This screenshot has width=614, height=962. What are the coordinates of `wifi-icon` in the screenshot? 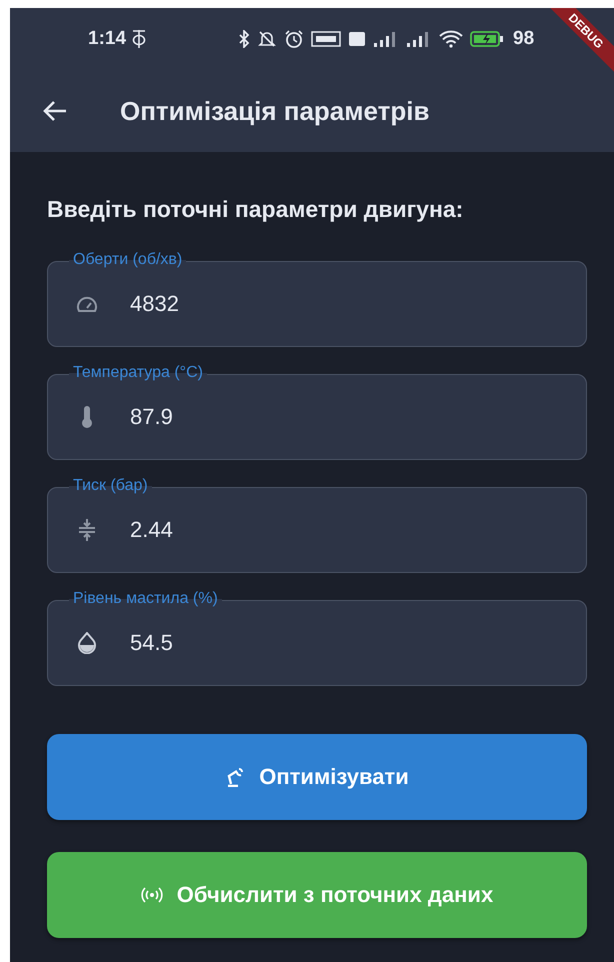 It's located at (451, 39).